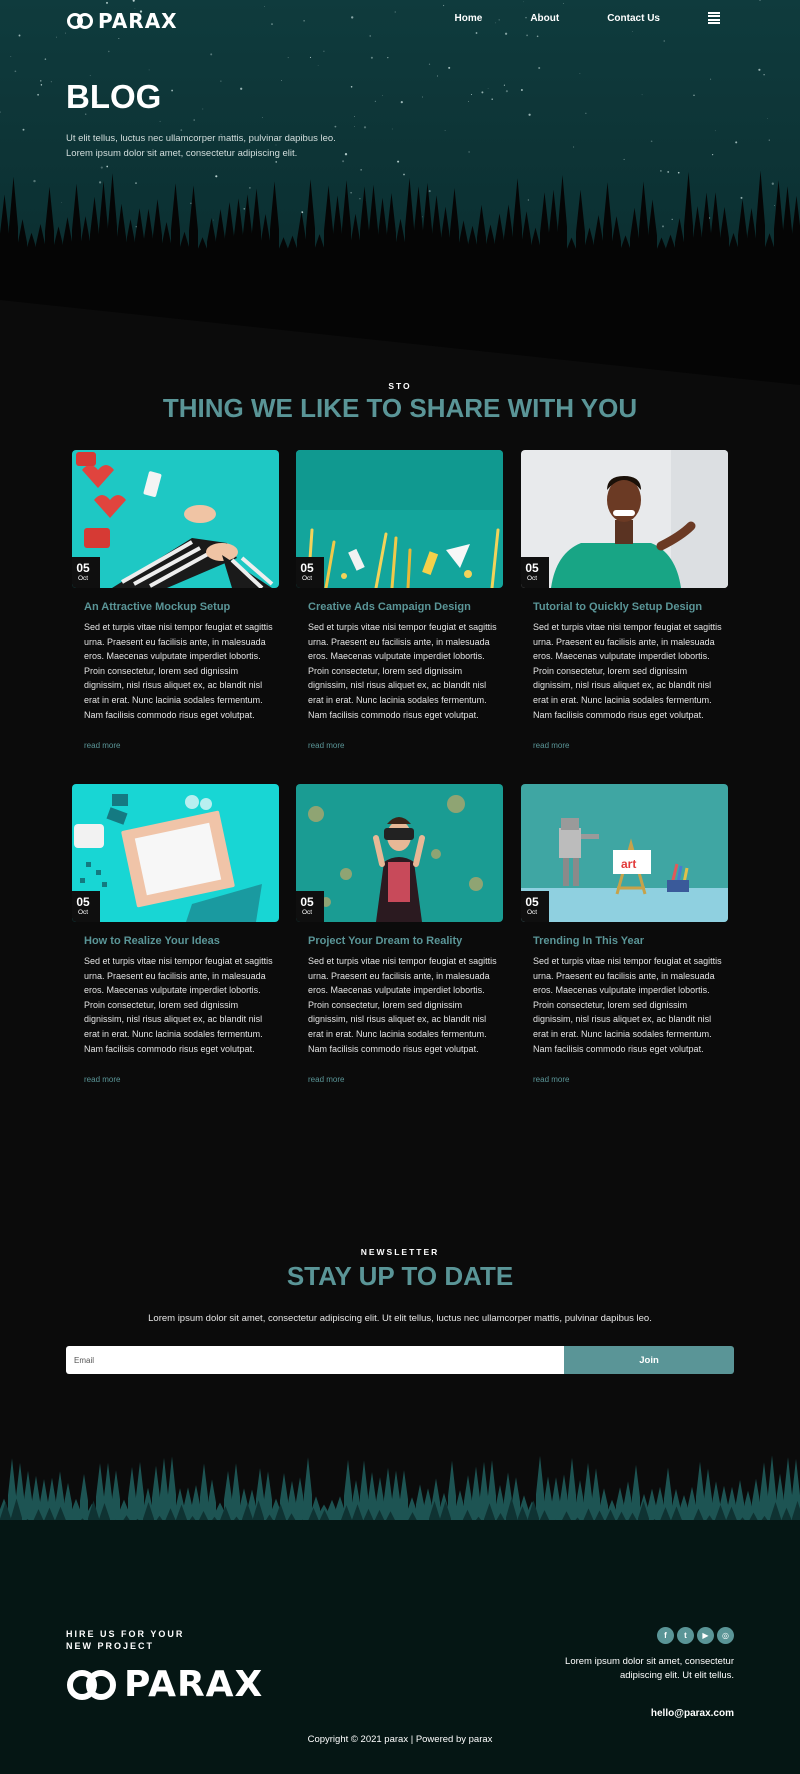  What do you see at coordinates (588, 941) in the screenshot?
I see `post-title: Trending In This Year` at bounding box center [588, 941].